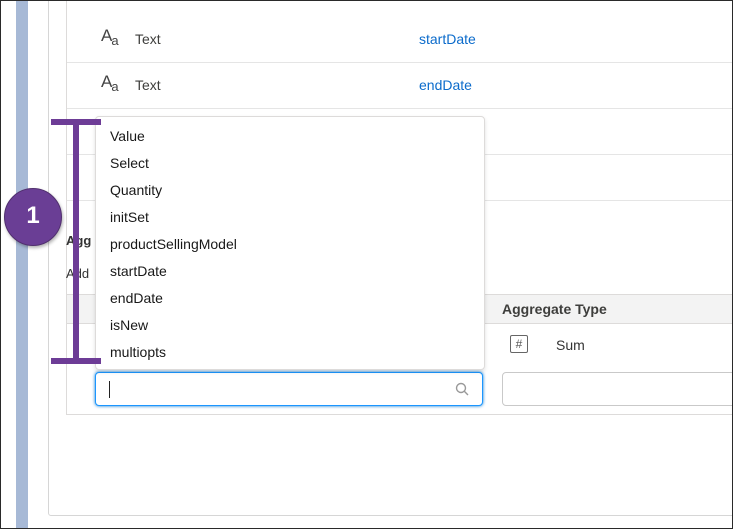 This screenshot has width=733, height=529. I want to click on left-edge-strip, so click(8, 264).